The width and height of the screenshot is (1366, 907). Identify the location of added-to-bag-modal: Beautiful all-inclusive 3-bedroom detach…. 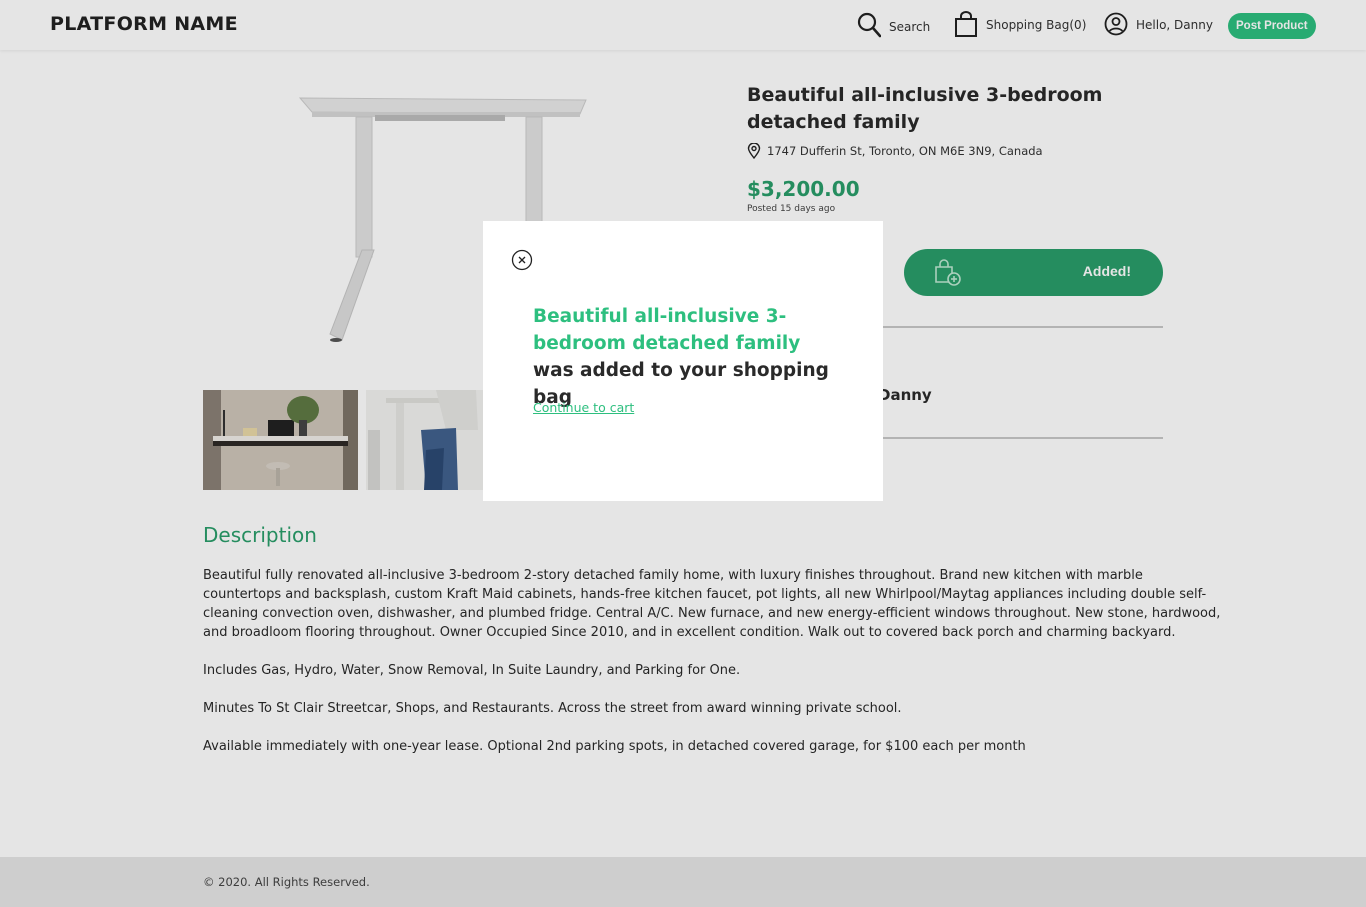
(683, 361).